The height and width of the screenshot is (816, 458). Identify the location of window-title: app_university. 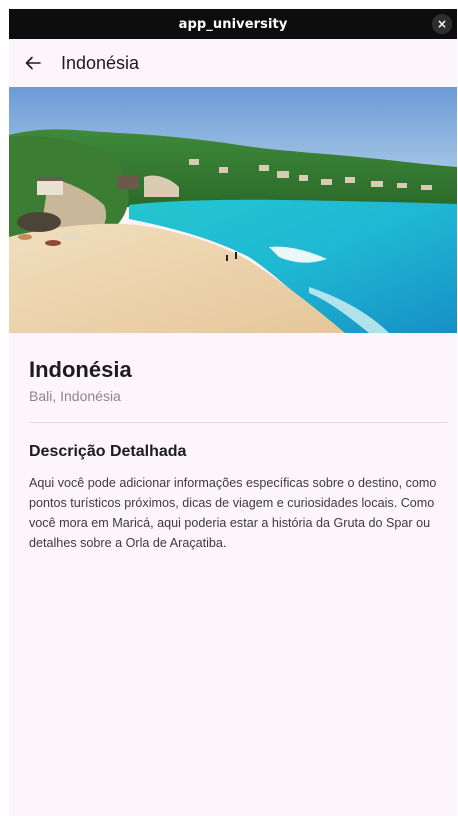
(233, 24).